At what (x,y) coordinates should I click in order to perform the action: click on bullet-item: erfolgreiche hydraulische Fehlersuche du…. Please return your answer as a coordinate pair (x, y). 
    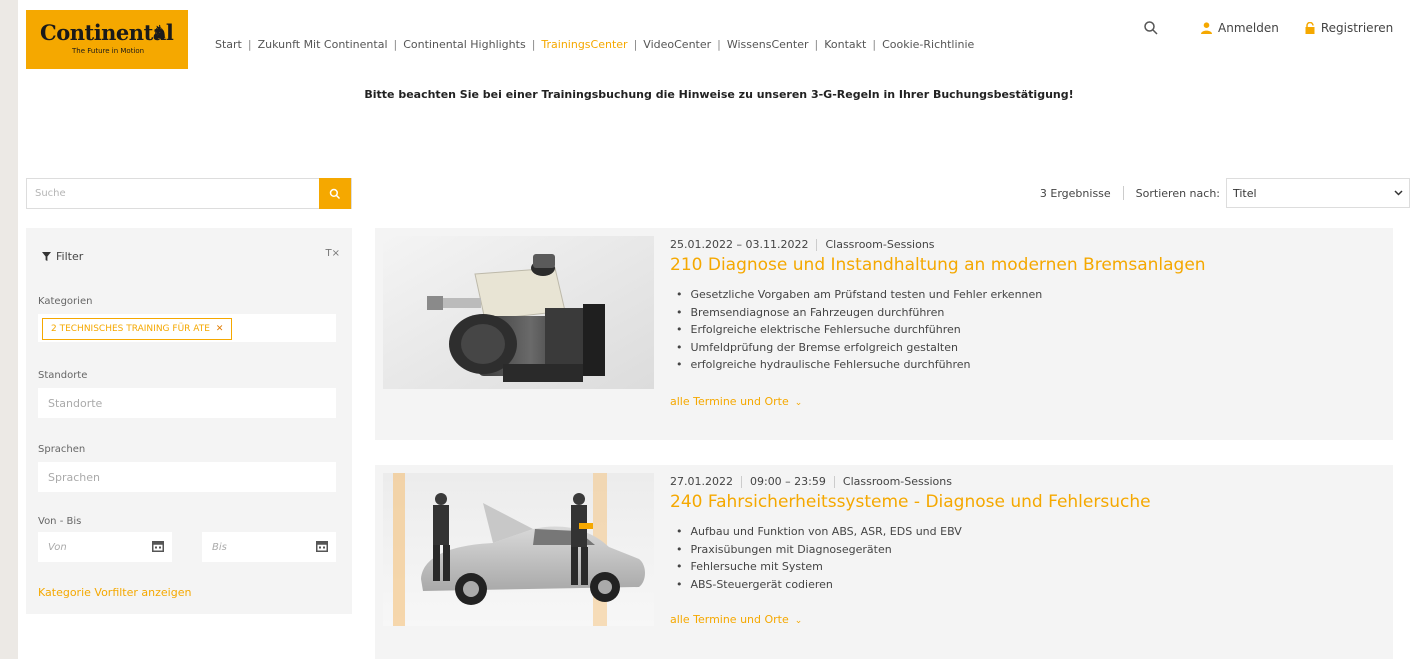
    Looking at the image, I should click on (859, 365).